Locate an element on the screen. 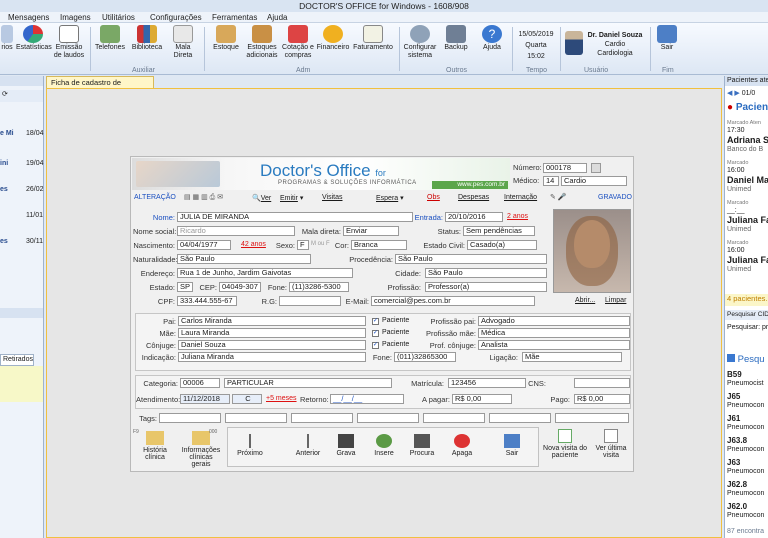 This screenshot has height=538, width=768. menu-ferramentas: Ferramentas is located at coordinates (234, 17).